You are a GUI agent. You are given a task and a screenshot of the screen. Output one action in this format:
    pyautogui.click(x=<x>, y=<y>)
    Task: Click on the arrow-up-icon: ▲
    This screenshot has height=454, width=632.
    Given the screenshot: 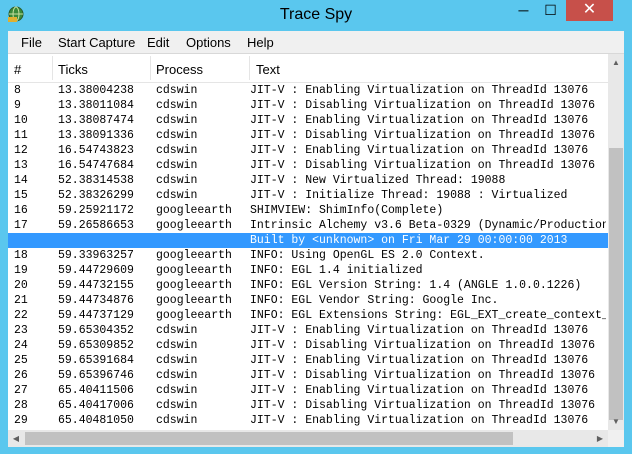 What is the action you would take?
    pyautogui.click(x=616, y=62)
    